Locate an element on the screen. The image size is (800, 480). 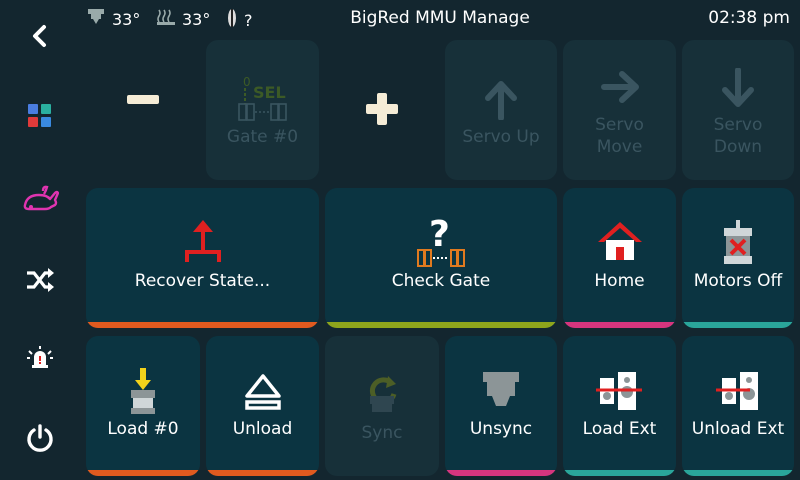
check-gate-label: Check Gate is located at coordinates (441, 281).